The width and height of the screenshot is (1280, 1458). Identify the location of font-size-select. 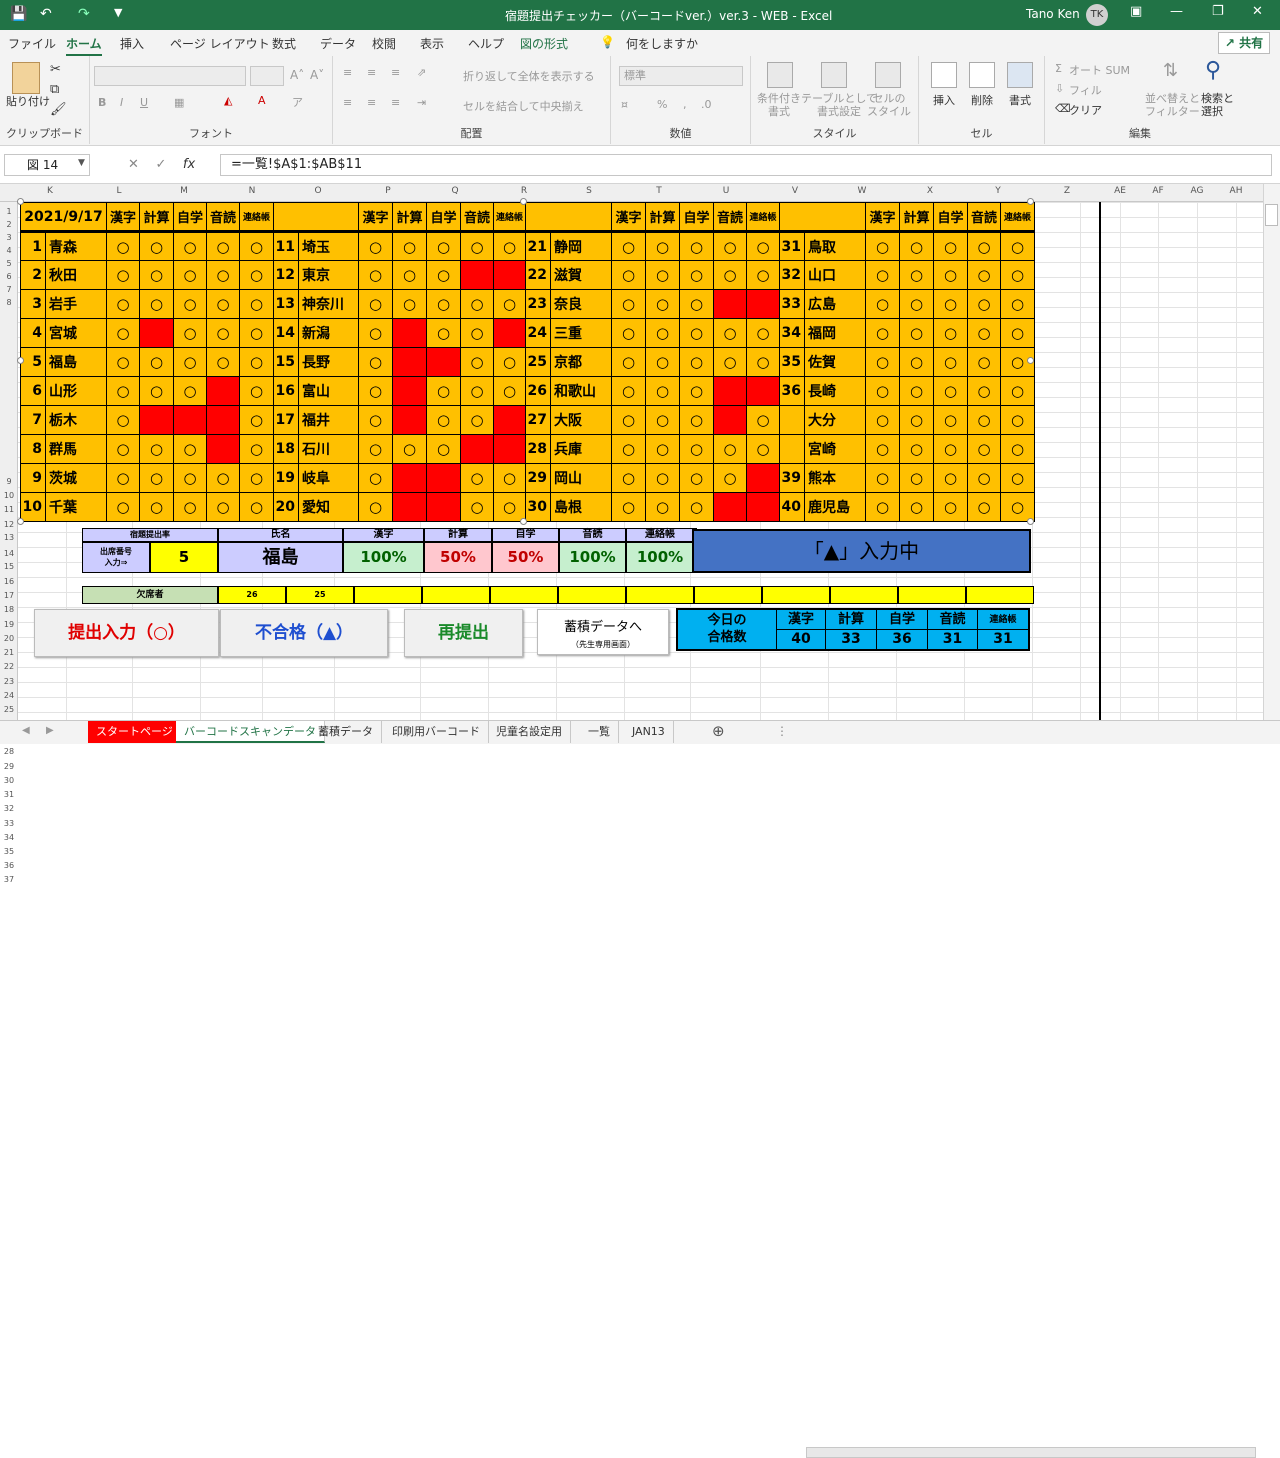
(267, 76).